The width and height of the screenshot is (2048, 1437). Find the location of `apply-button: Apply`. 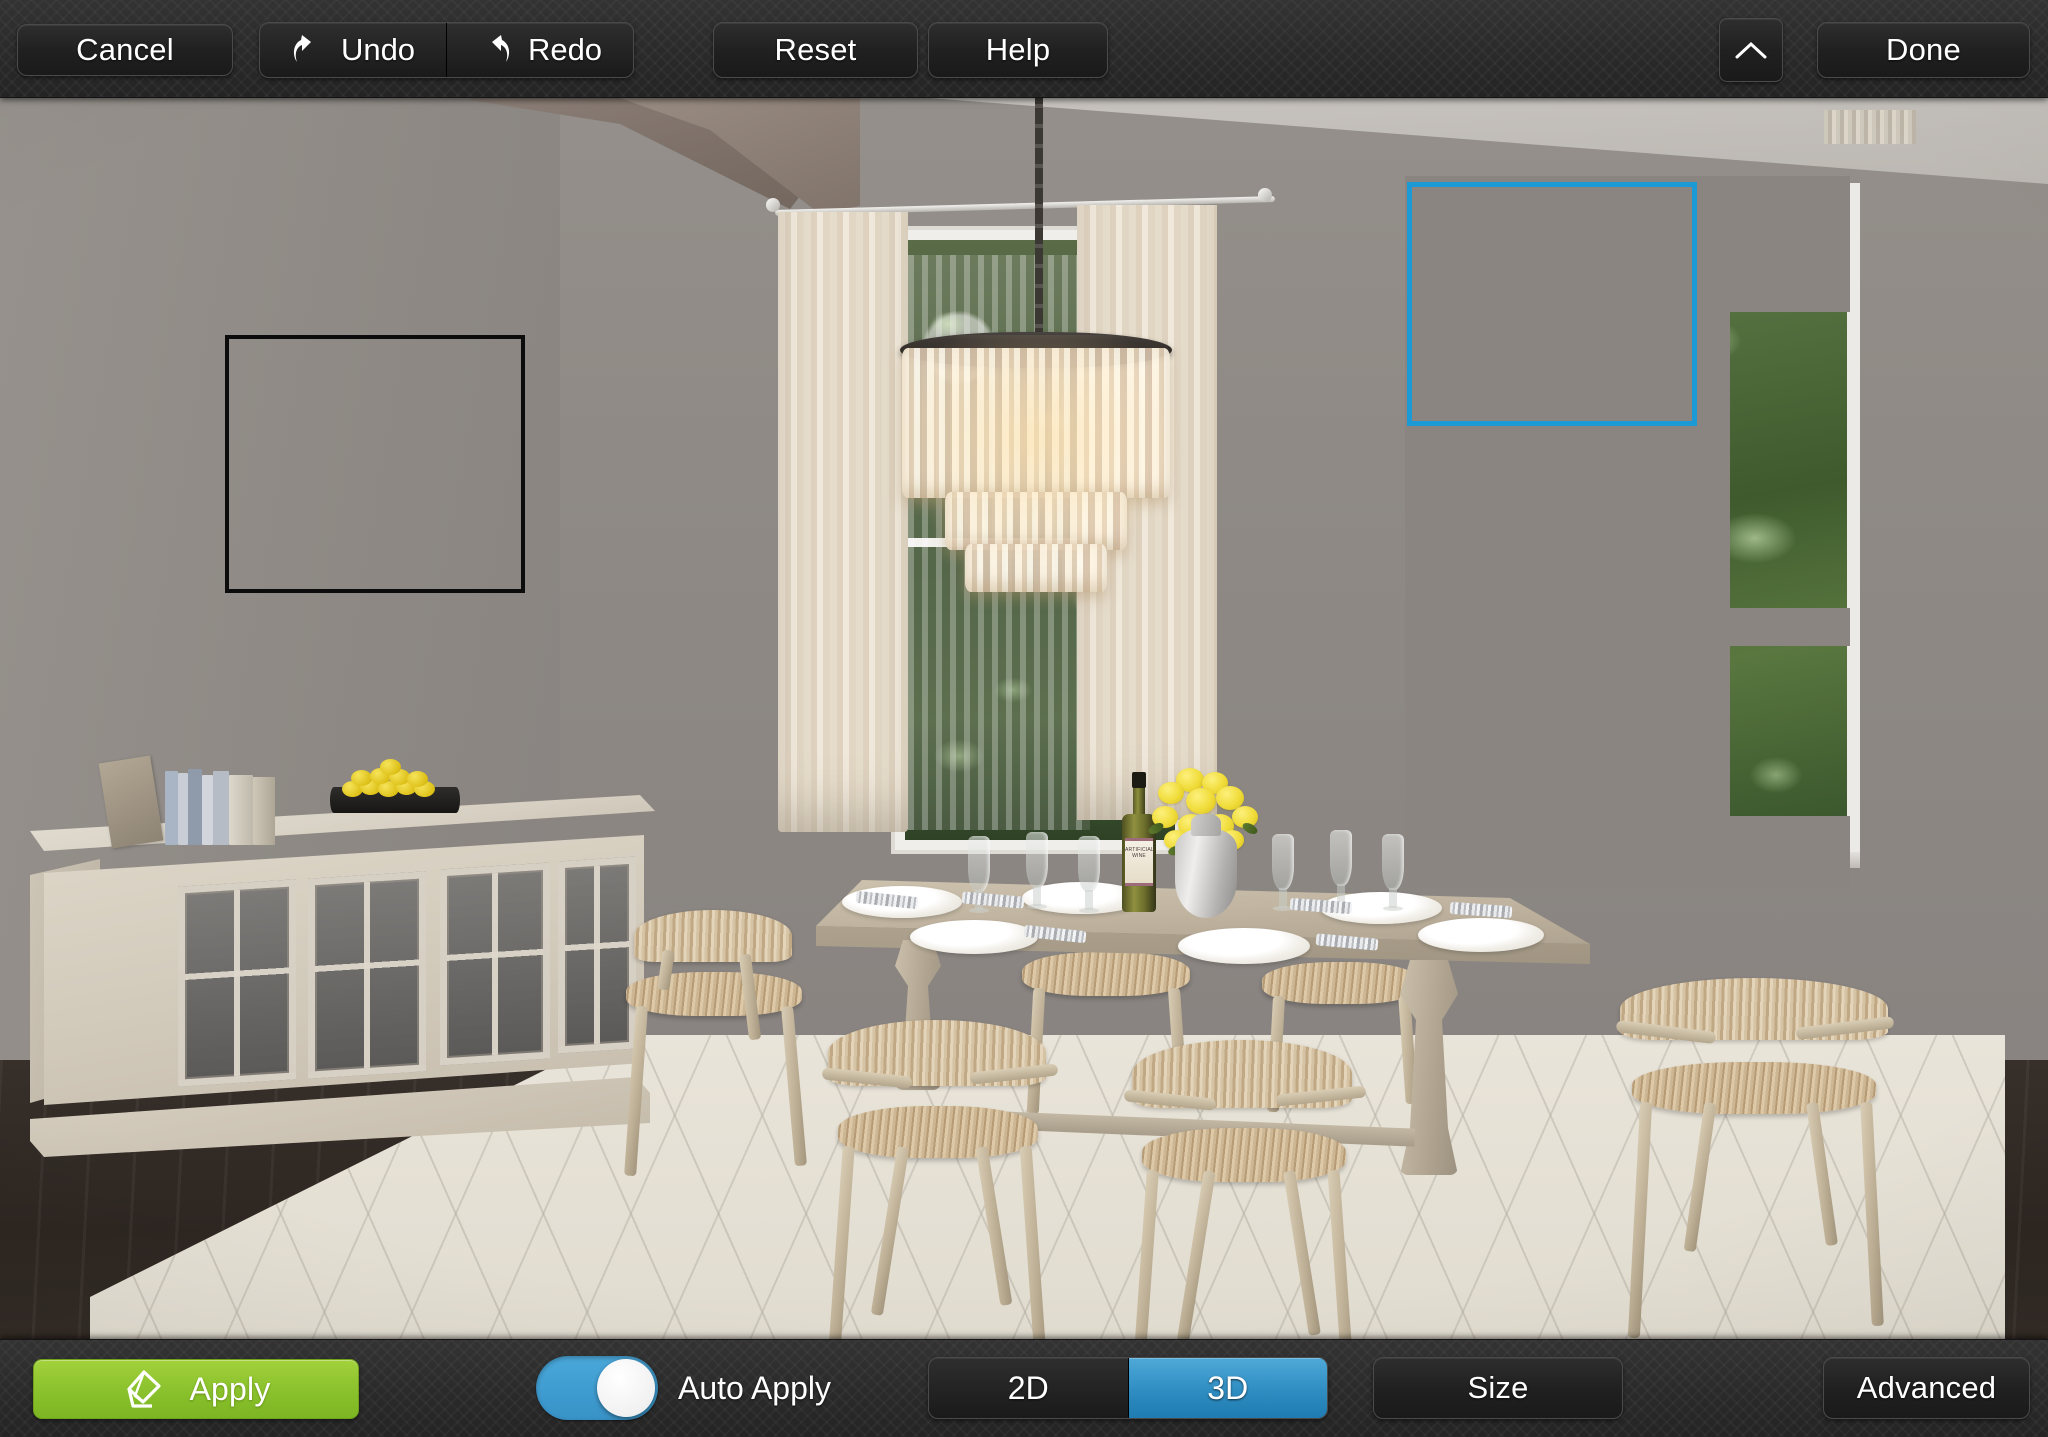

apply-button: Apply is located at coordinates (196, 1389).